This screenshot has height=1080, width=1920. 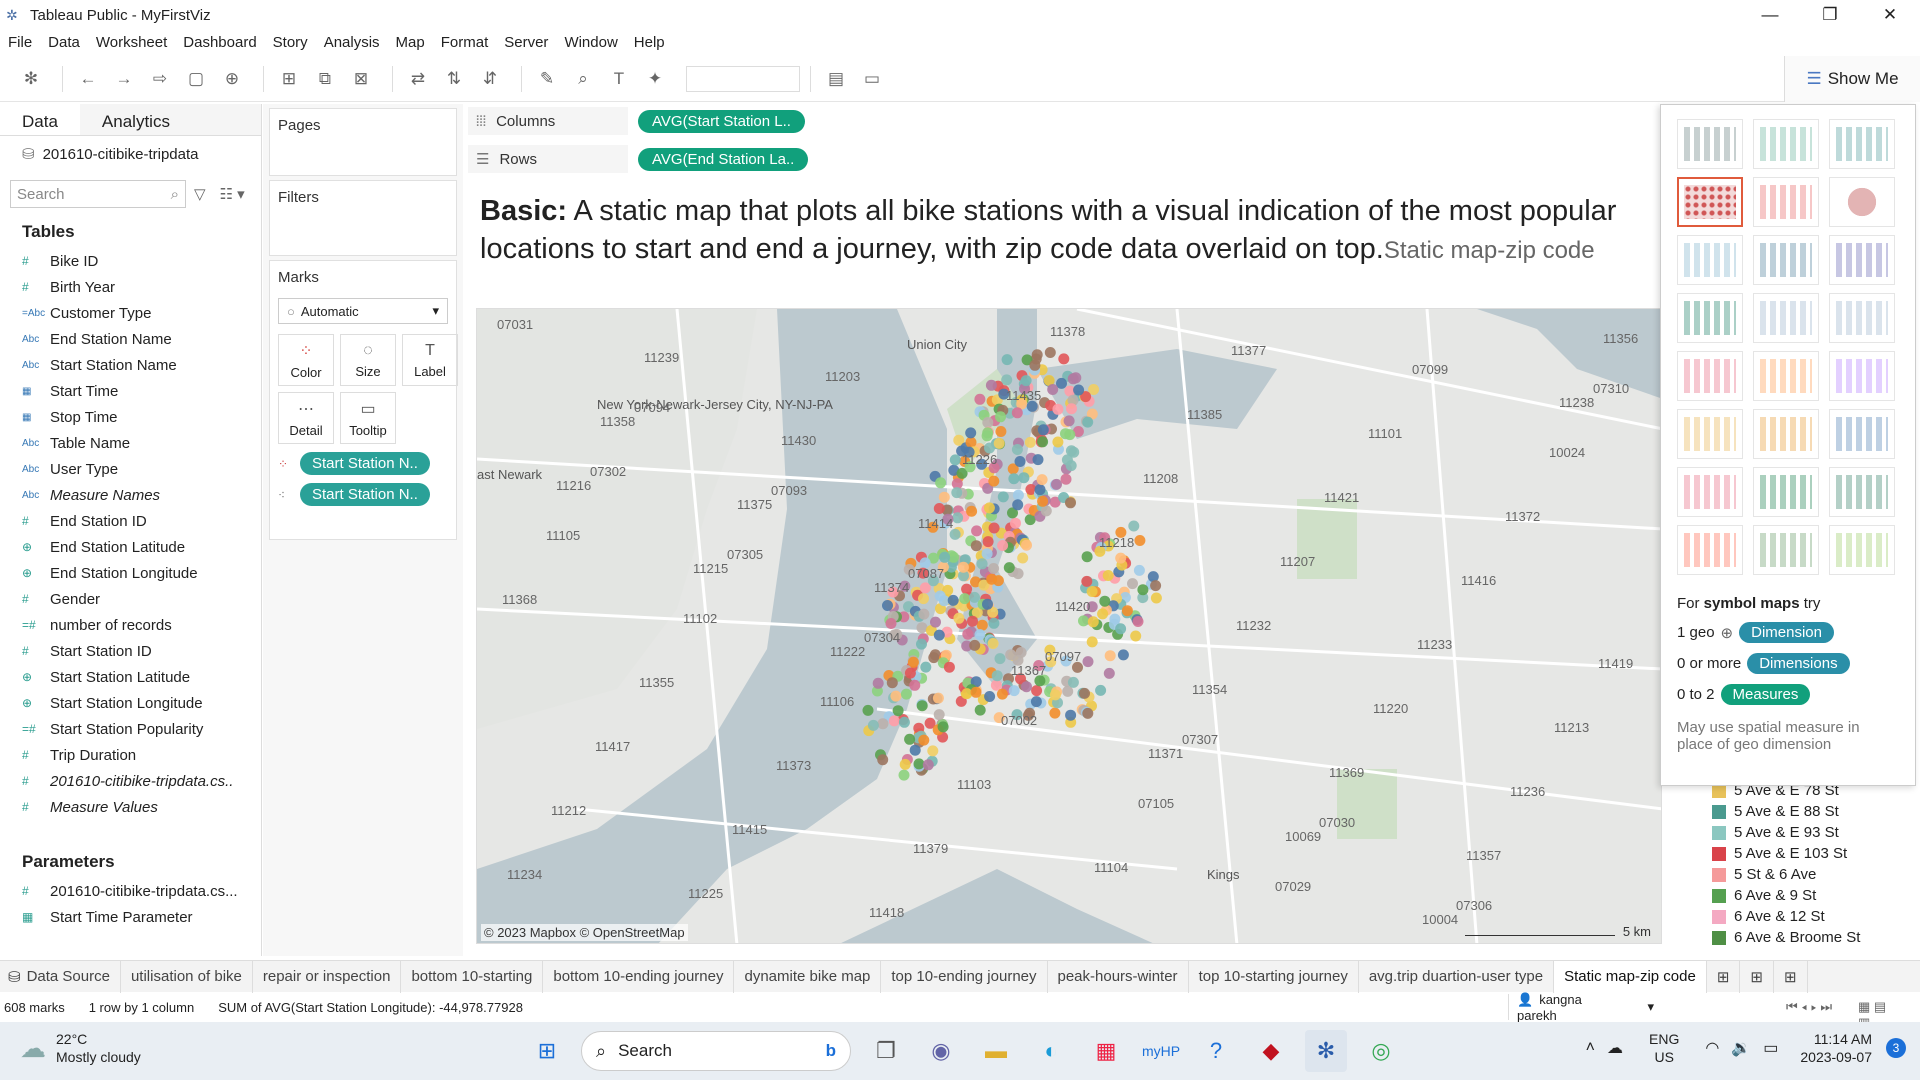 I want to click on minimize-button: —, so click(x=1770, y=15).